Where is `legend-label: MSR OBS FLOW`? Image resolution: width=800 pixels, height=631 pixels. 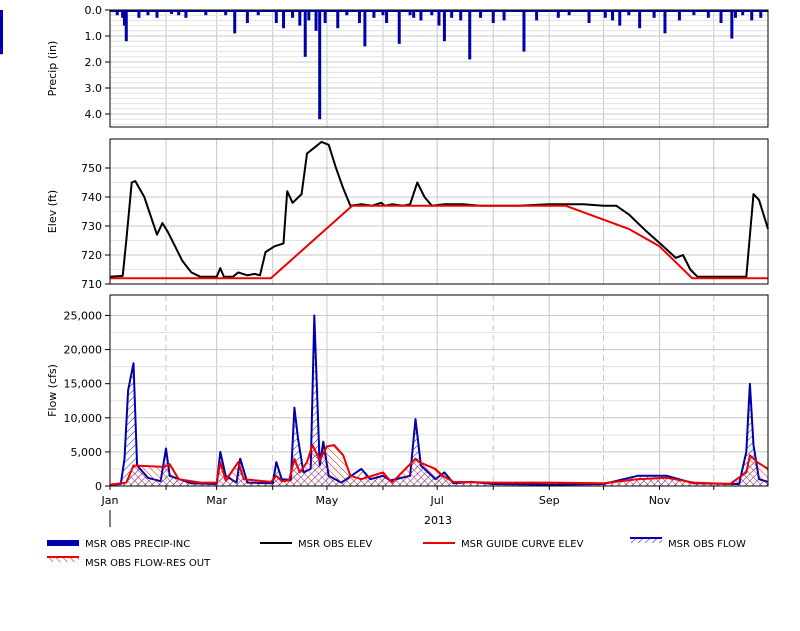 legend-label: MSR OBS FLOW is located at coordinates (707, 544).